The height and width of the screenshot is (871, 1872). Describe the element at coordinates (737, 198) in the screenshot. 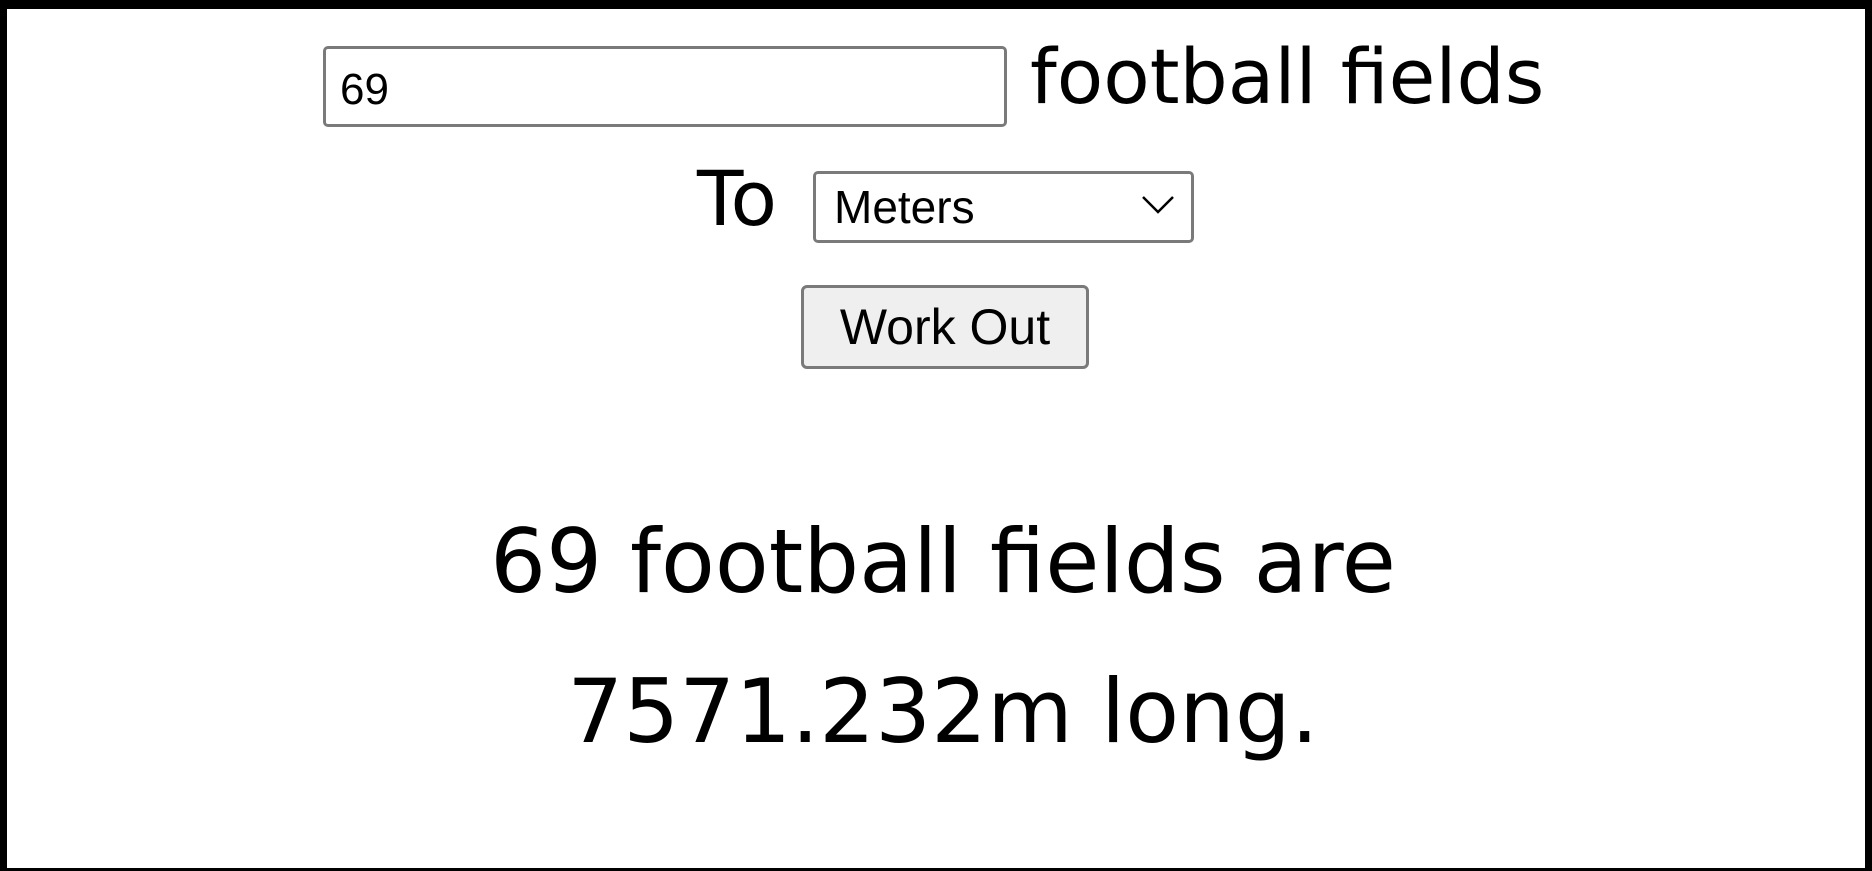

I see `to-label: To` at that location.